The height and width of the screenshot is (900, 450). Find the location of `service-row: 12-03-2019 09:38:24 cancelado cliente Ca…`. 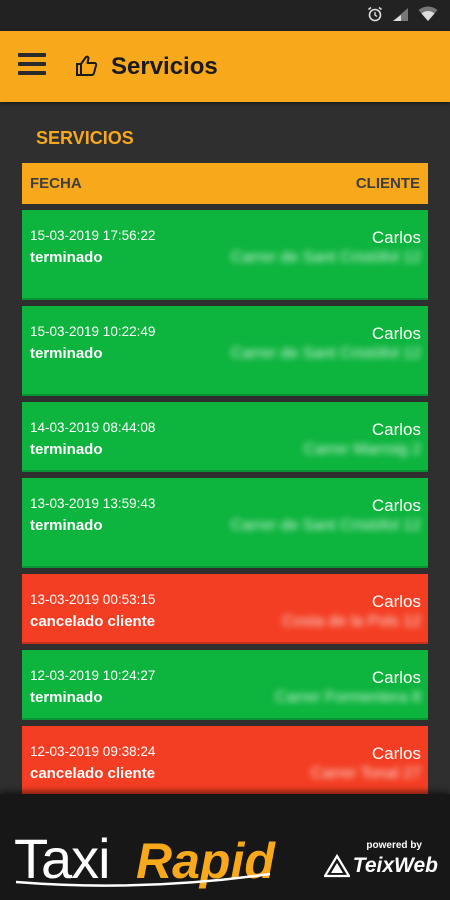

service-row: 12-03-2019 09:38:24 cancelado cliente Ca… is located at coordinates (225, 762).